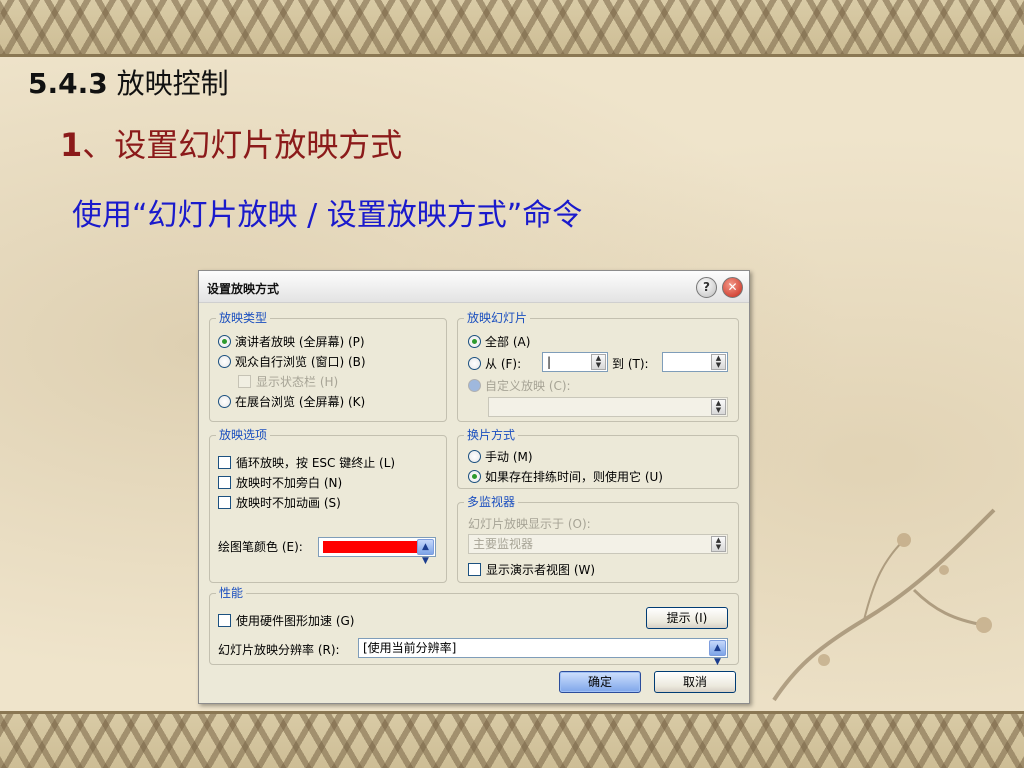 The image size is (1024, 768). What do you see at coordinates (687, 618) in the screenshot?
I see `tips-button: 提示 (I)` at bounding box center [687, 618].